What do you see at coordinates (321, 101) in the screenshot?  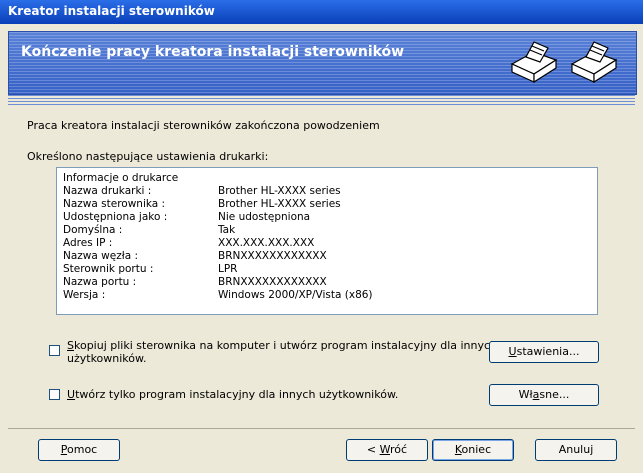 I see `header-separator` at bounding box center [321, 101].